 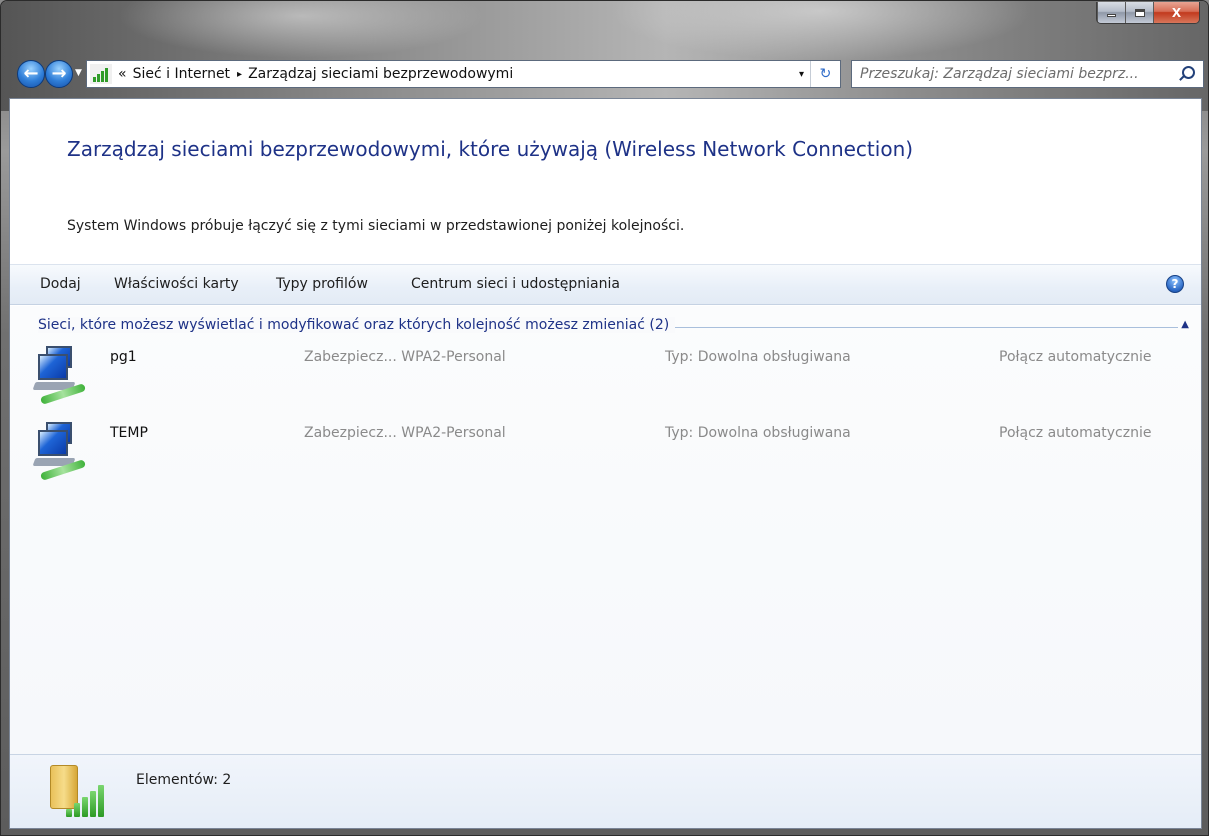 I want to click on close-icon: X, so click(x=1176, y=12).